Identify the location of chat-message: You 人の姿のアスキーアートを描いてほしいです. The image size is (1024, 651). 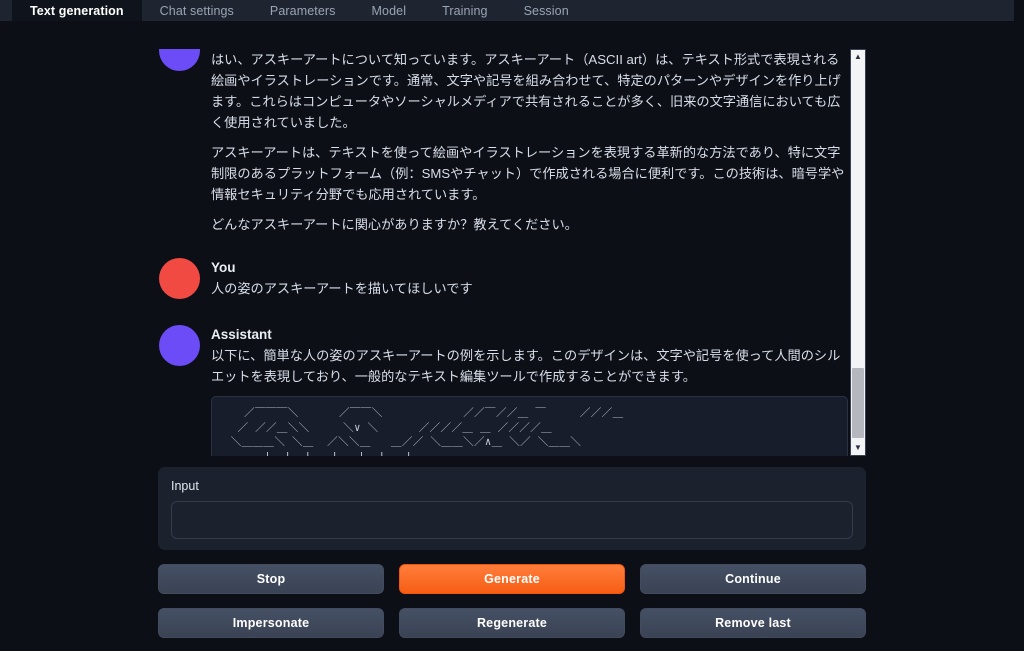
(503, 278).